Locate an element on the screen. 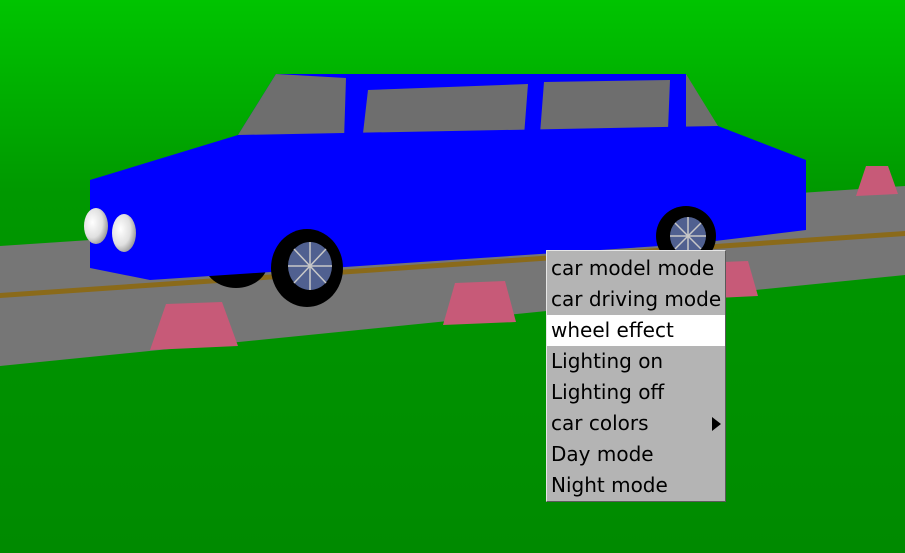 This screenshot has height=553, width=905. menu-item-label: car driving mode is located at coordinates (636, 299).